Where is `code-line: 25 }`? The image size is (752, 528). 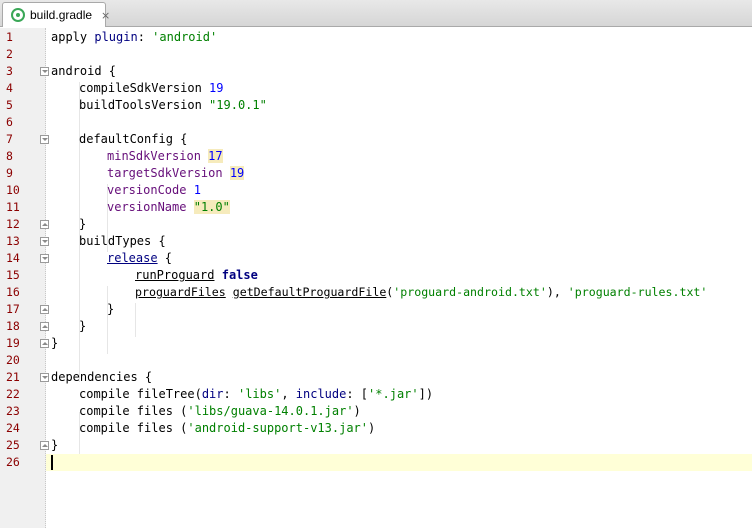
code-line: 25 } is located at coordinates (376, 445).